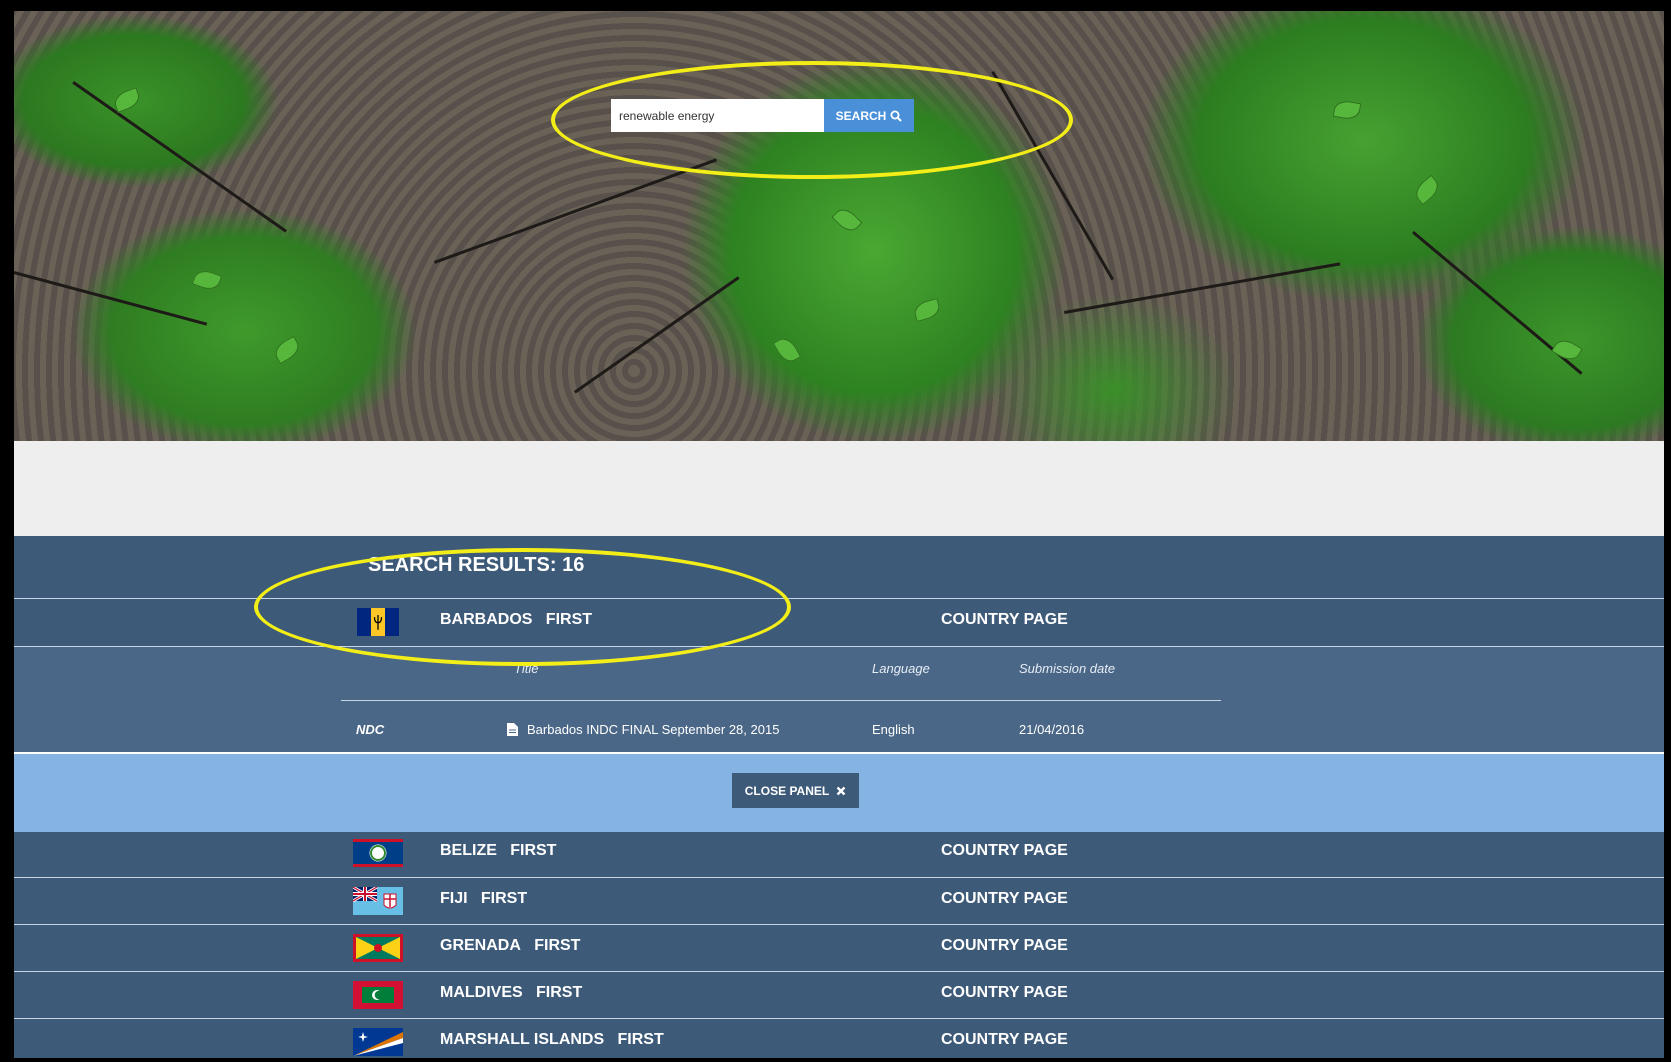 This screenshot has height=1062, width=1671. What do you see at coordinates (839, 1038) in the screenshot?
I see `result-row-marshall-islands: MARSHALL ISLANDS FIRST COUNTRY PAGE` at bounding box center [839, 1038].